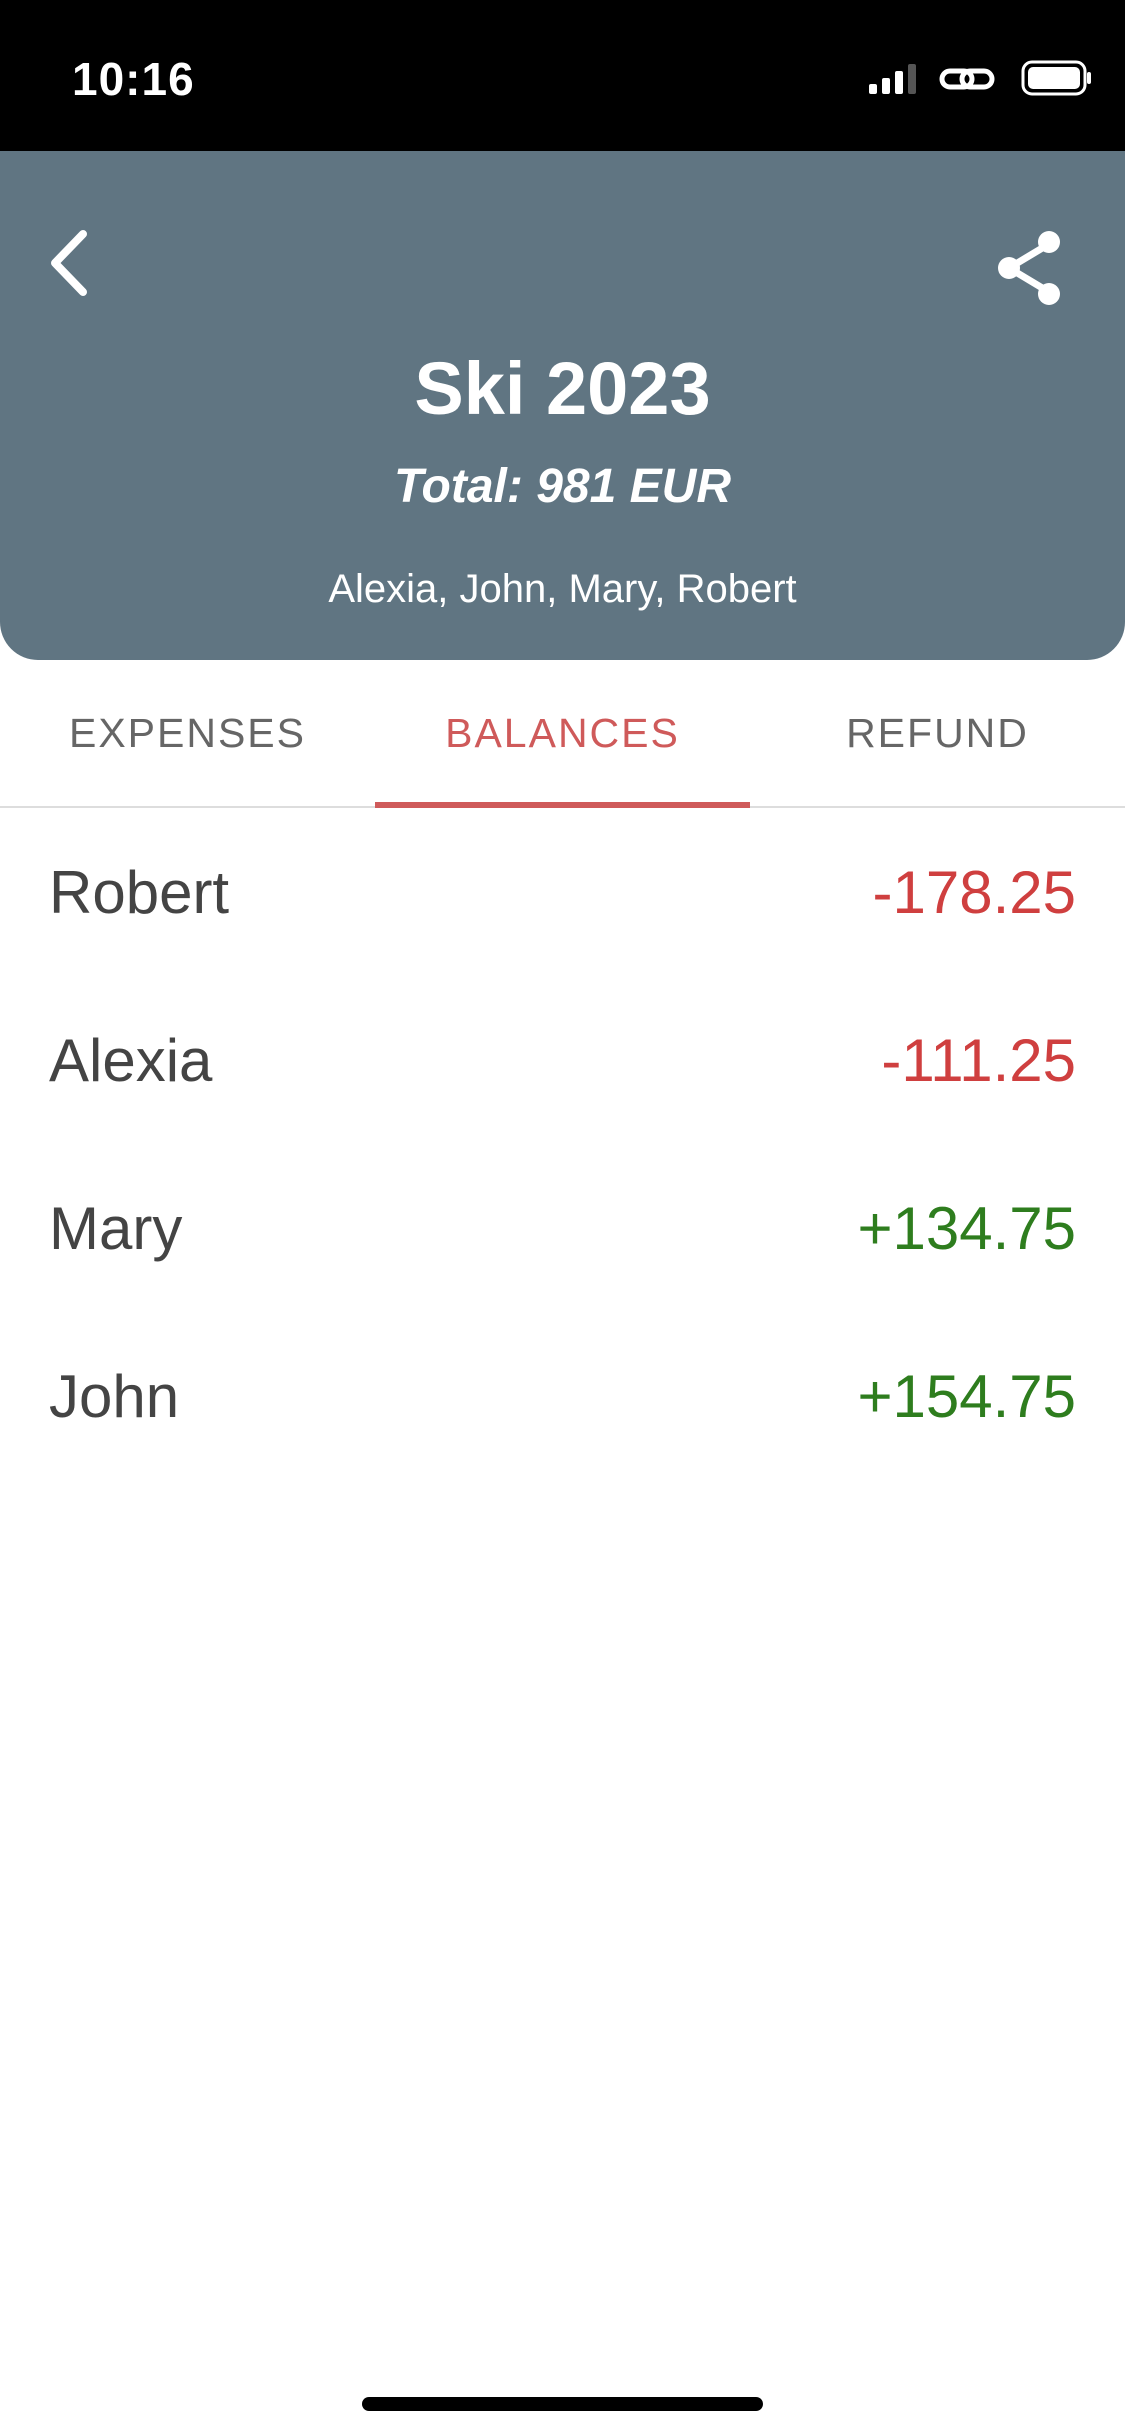 The height and width of the screenshot is (2436, 1125). I want to click on balance-amount: -111.25, so click(978, 1060).